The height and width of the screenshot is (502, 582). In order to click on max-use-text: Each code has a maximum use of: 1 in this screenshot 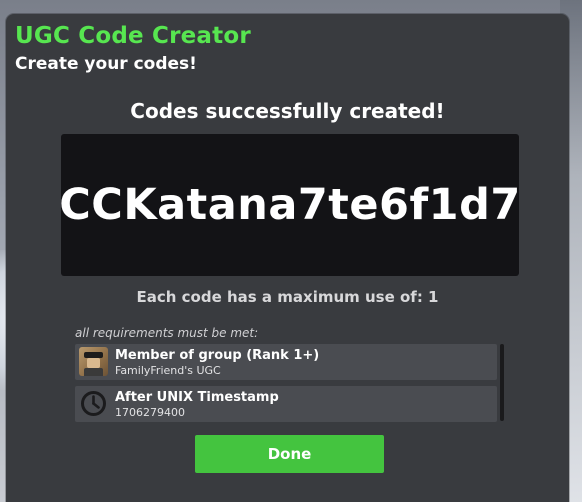, I will do `click(287, 297)`.